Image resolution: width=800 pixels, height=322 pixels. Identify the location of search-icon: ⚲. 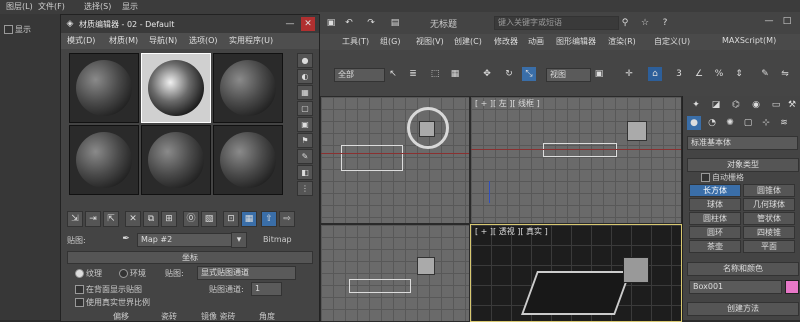
(625, 23).